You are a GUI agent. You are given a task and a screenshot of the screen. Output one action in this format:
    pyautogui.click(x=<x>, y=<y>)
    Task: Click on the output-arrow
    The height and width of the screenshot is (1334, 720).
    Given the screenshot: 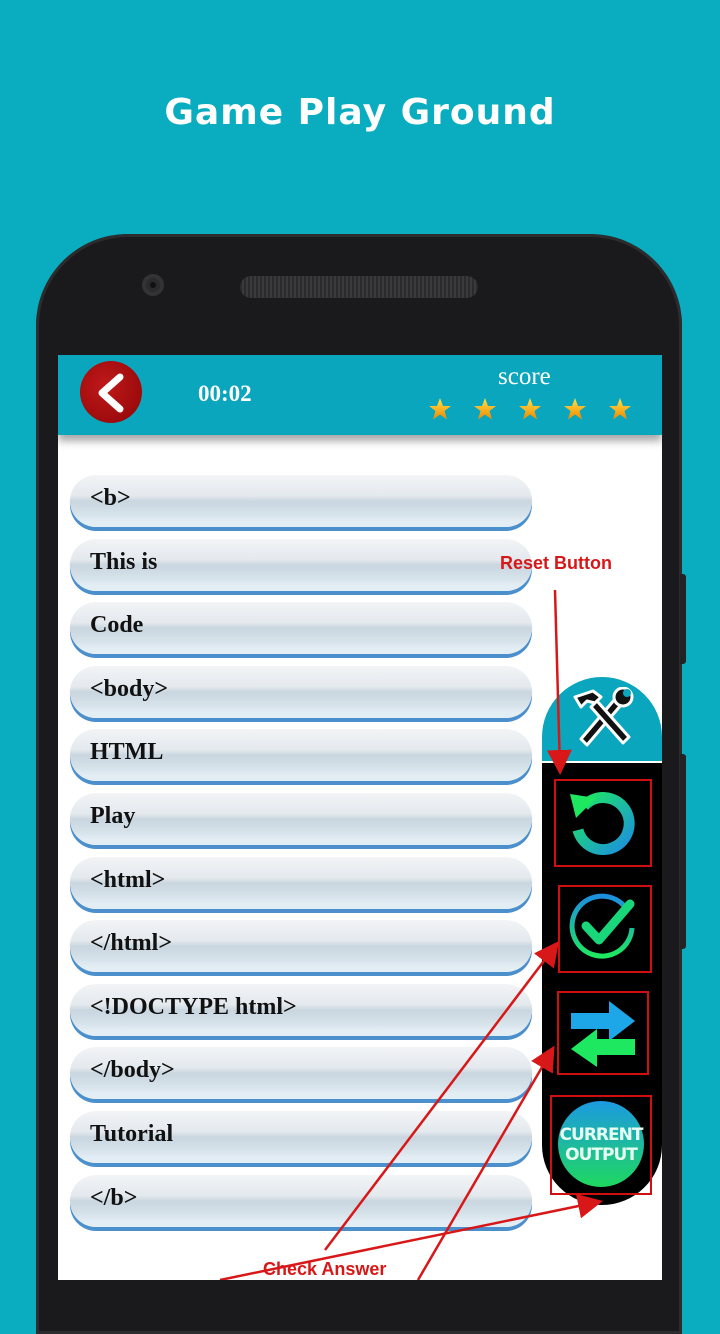 What is the action you would take?
    pyautogui.click(x=411, y=1236)
    